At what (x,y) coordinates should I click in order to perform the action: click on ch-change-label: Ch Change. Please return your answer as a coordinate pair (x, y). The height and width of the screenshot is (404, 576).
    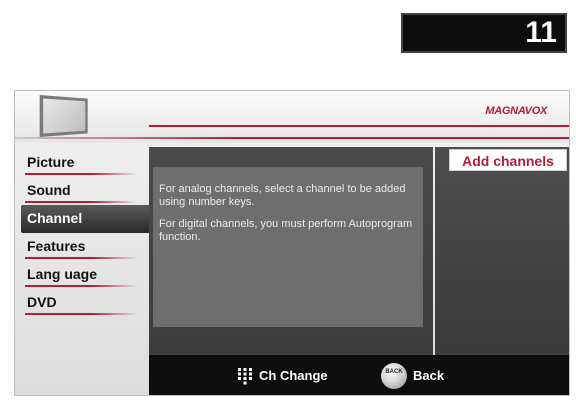
    Looking at the image, I should click on (293, 375).